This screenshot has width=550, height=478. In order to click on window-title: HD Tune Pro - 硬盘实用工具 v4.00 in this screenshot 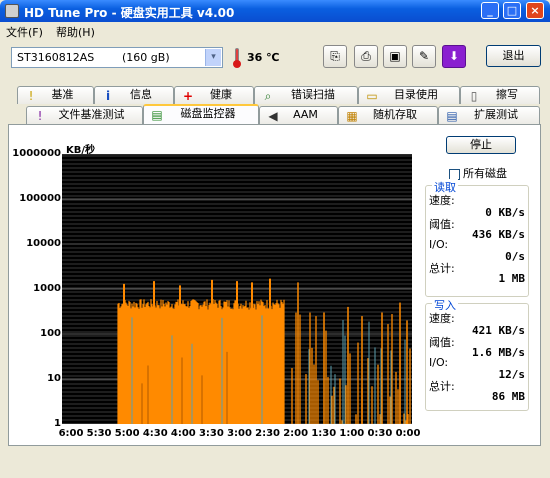, I will do `click(129, 13)`.